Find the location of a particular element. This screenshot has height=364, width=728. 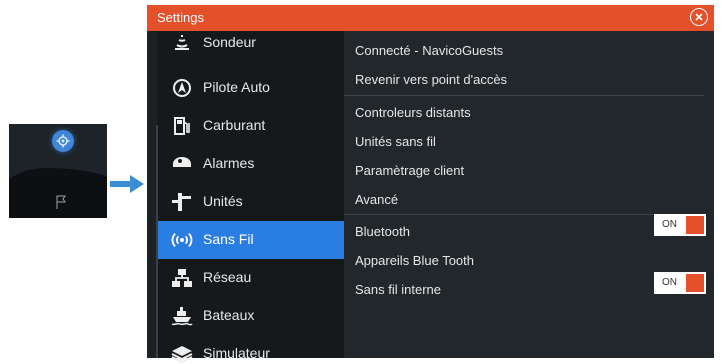

row-connecte: Connecté - NavicoGuests is located at coordinates (529, 50).